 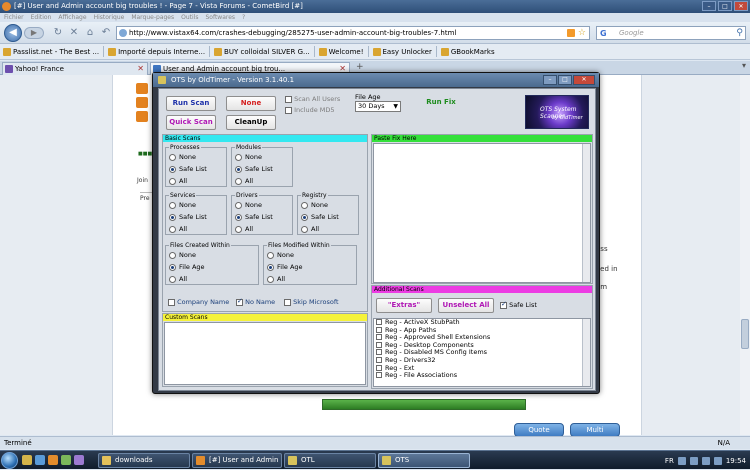 I want to click on forward-button: ▶, so click(x=34, y=33).